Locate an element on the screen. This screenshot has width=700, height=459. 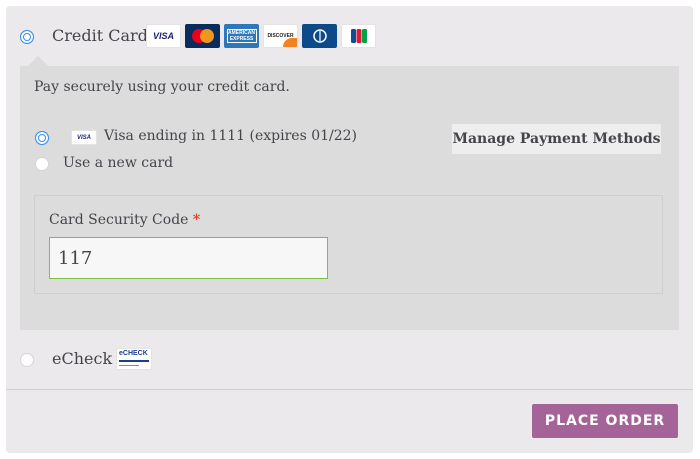
new-card-label: Use a new card is located at coordinates (118, 163).